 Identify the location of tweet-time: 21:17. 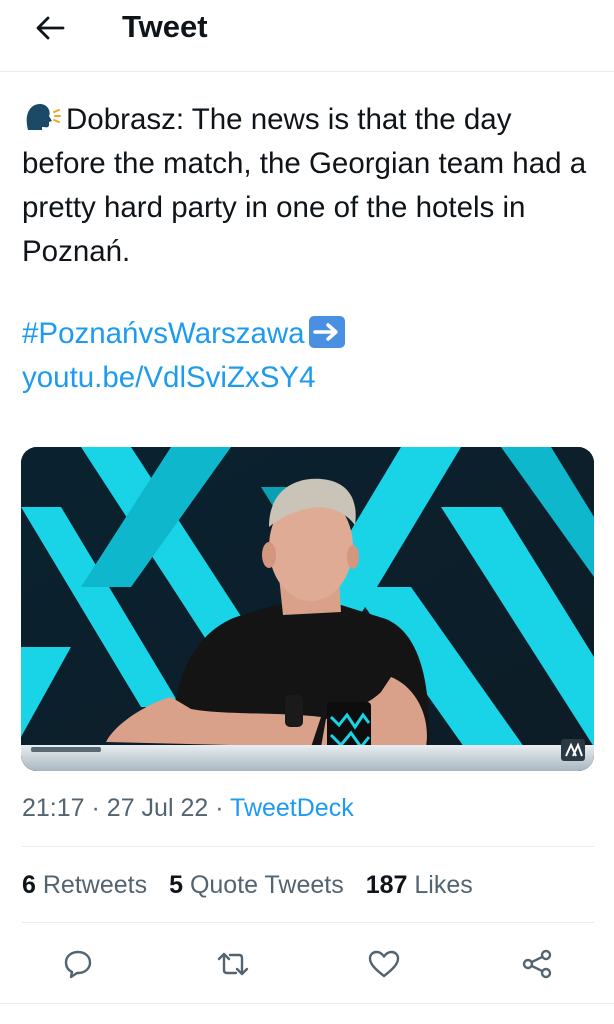
(53, 808).